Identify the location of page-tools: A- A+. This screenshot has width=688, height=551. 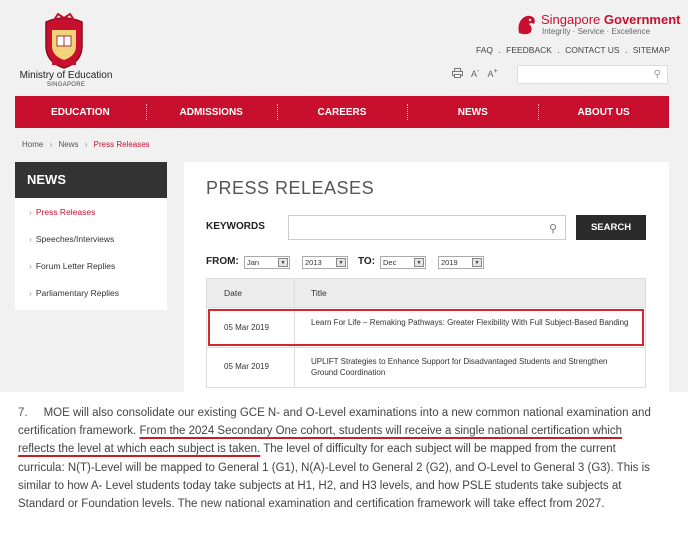
(475, 72).